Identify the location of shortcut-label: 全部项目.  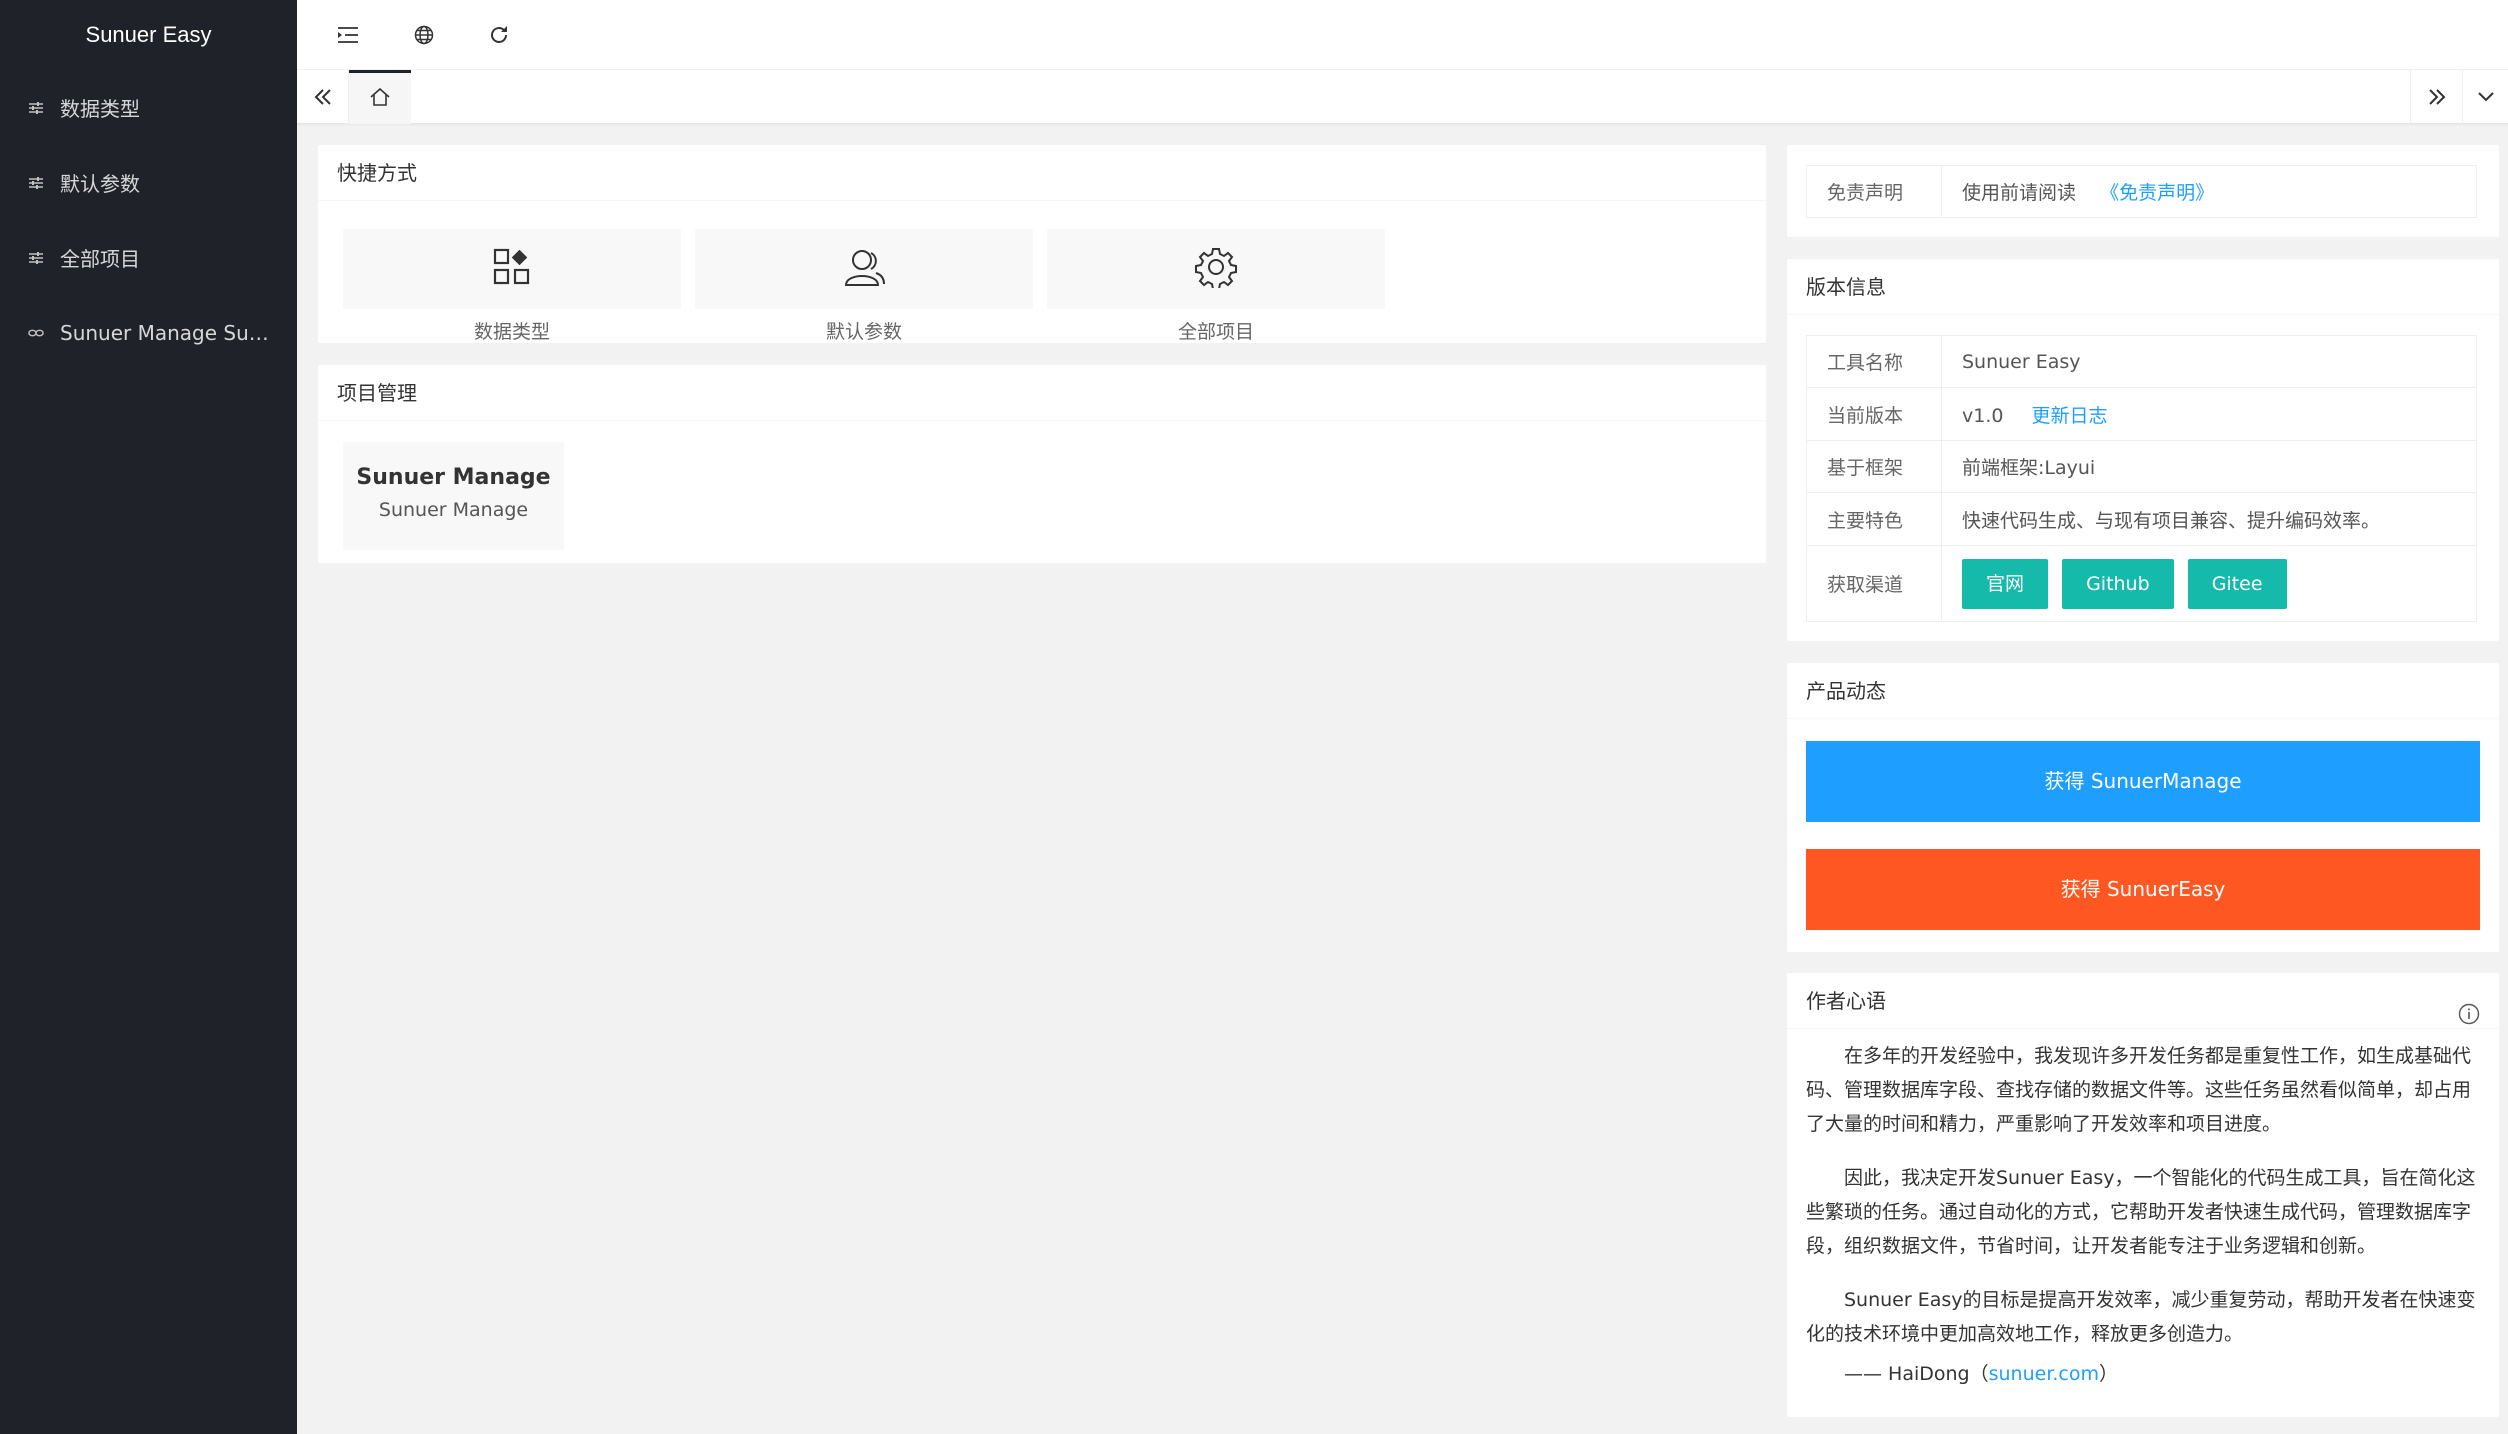
(1215, 332).